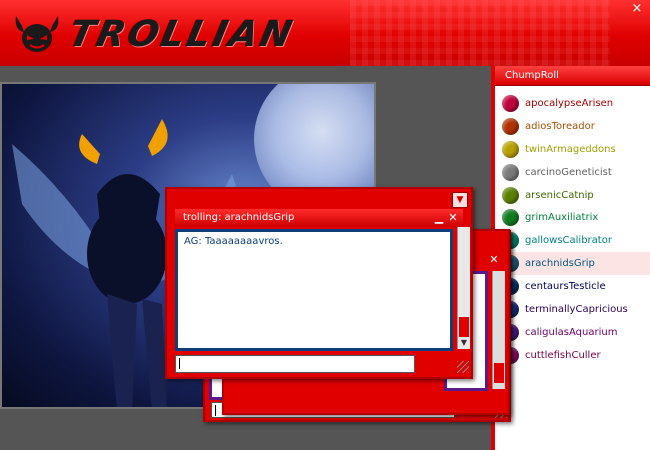 This screenshot has width=650, height=450. I want to click on title-bar: TROLLIAN ×, so click(325, 33).